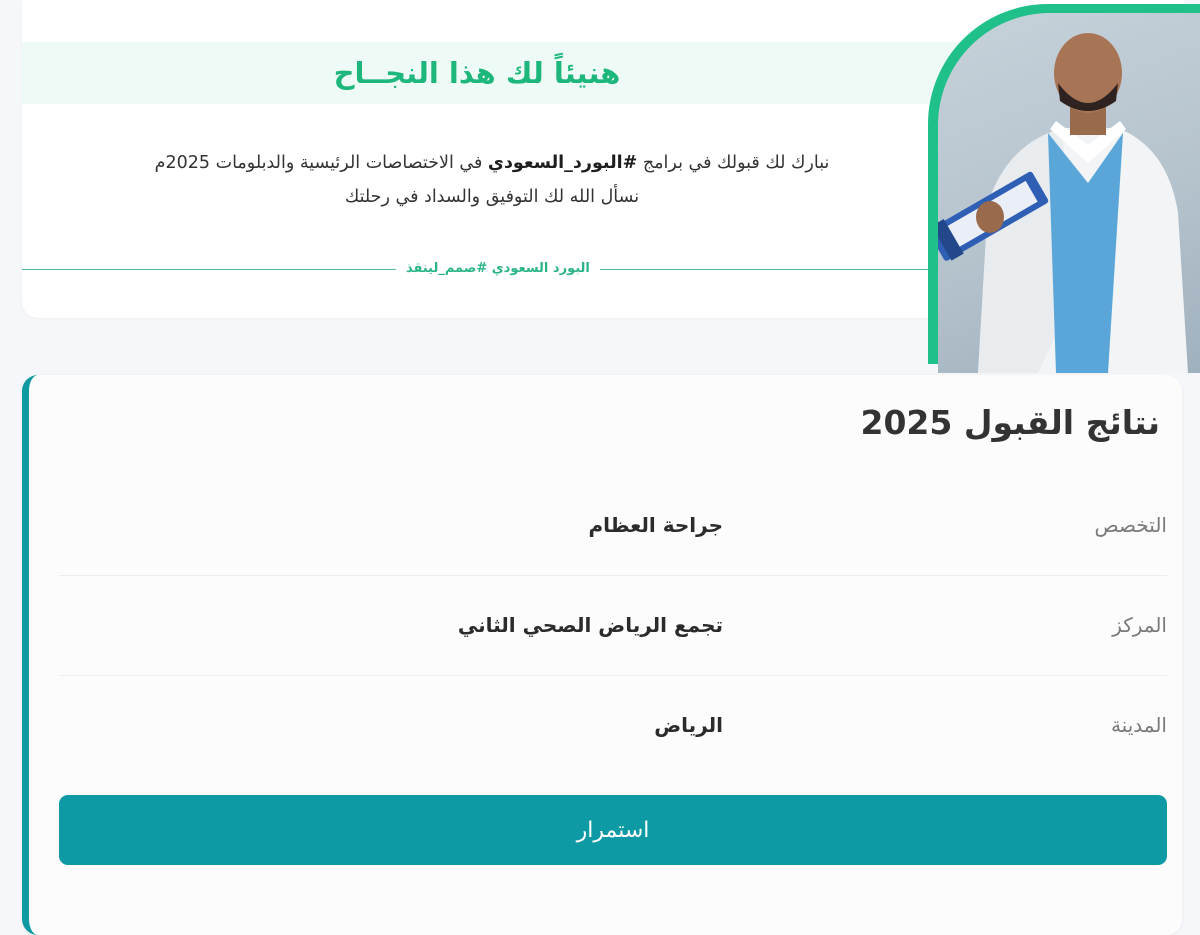 This screenshot has height=935, width=1200. Describe the element at coordinates (1063, 203) in the screenshot. I see `doctor-illustration` at that location.